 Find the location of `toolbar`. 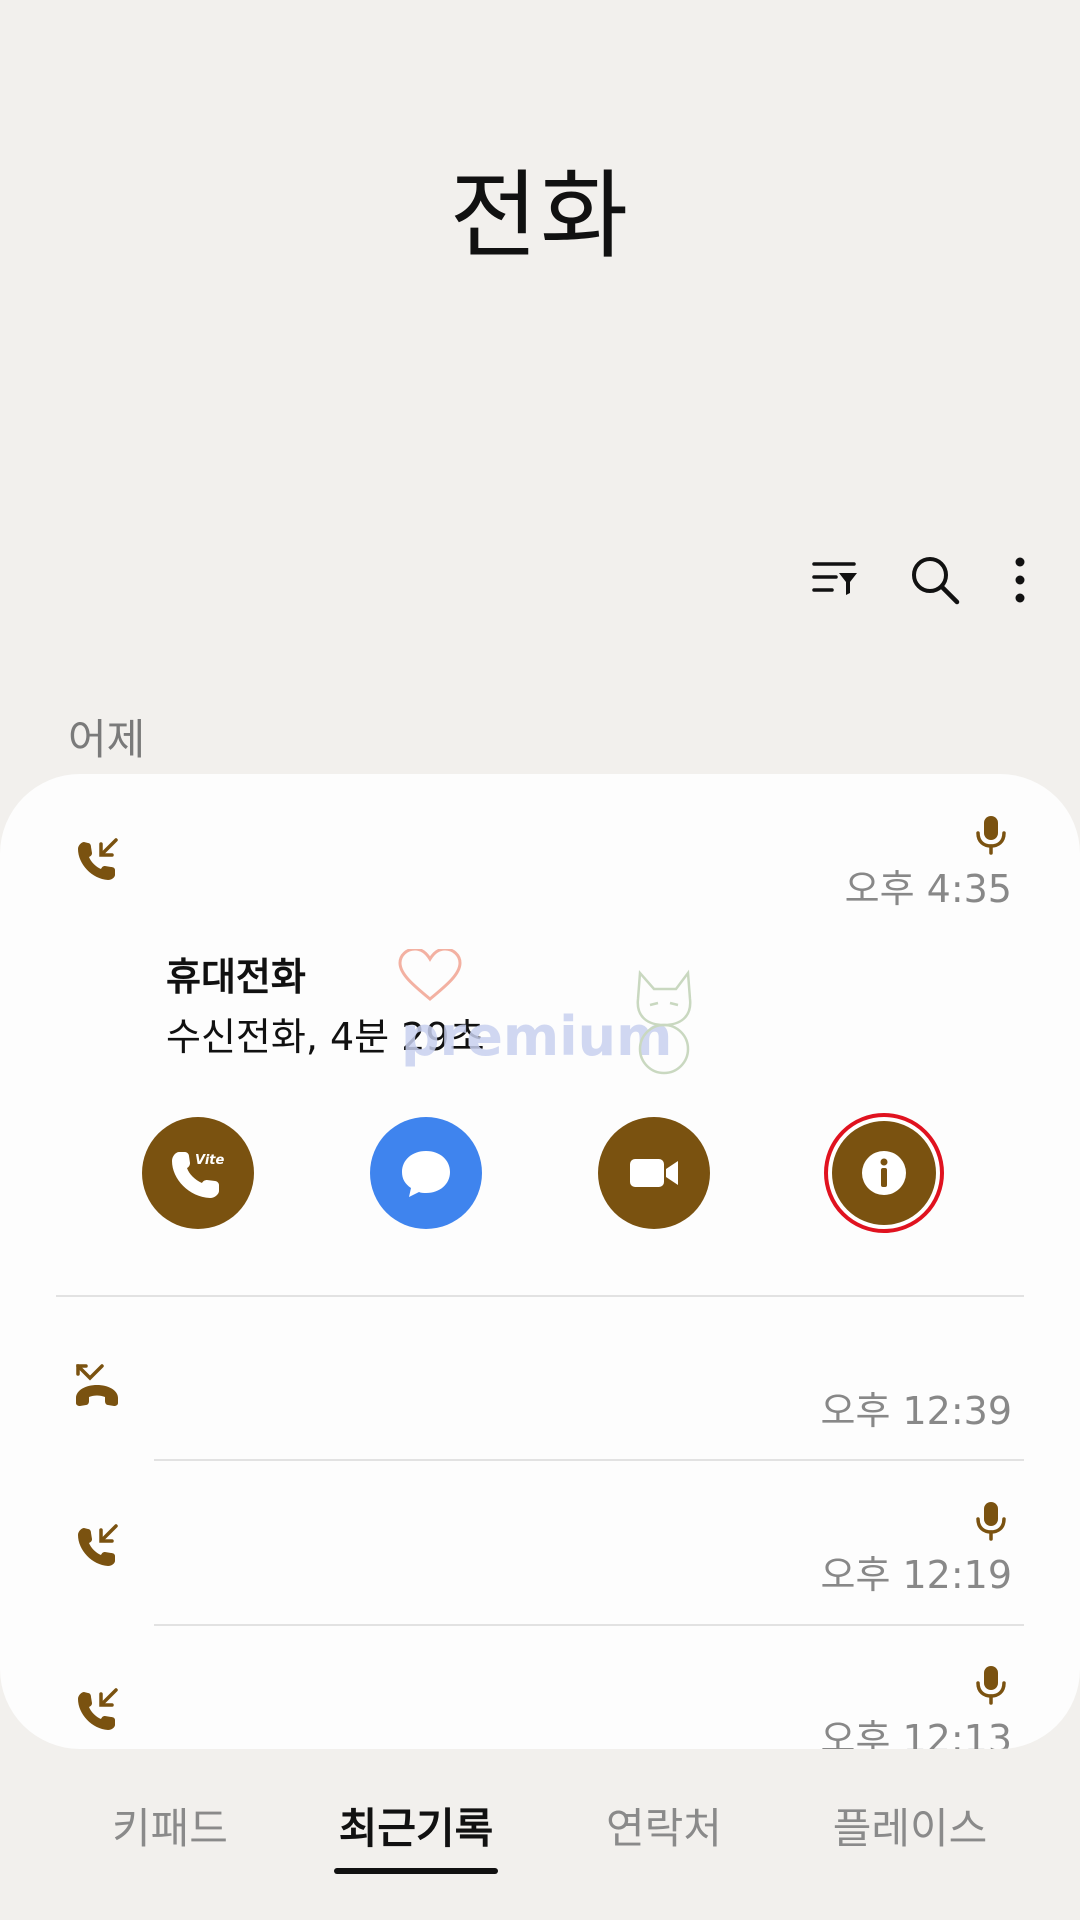

toolbar is located at coordinates (905, 580).